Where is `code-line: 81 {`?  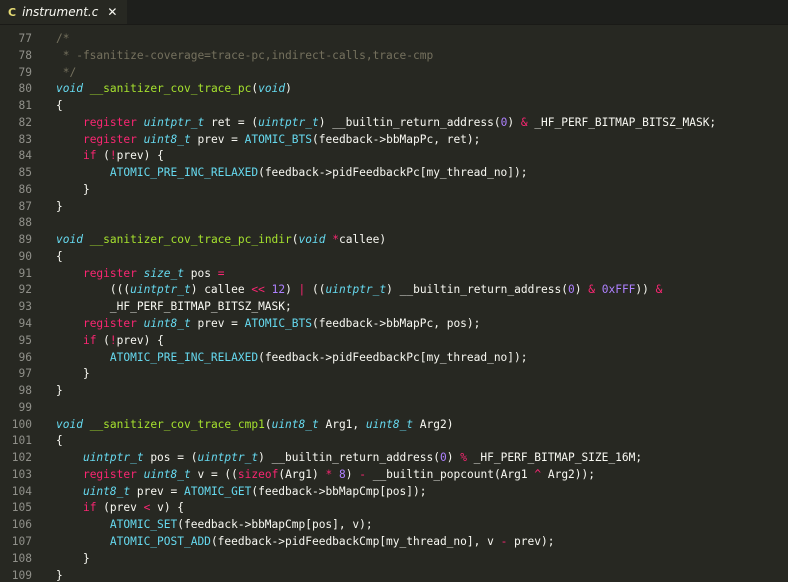
code-line: 81 { is located at coordinates (394, 106).